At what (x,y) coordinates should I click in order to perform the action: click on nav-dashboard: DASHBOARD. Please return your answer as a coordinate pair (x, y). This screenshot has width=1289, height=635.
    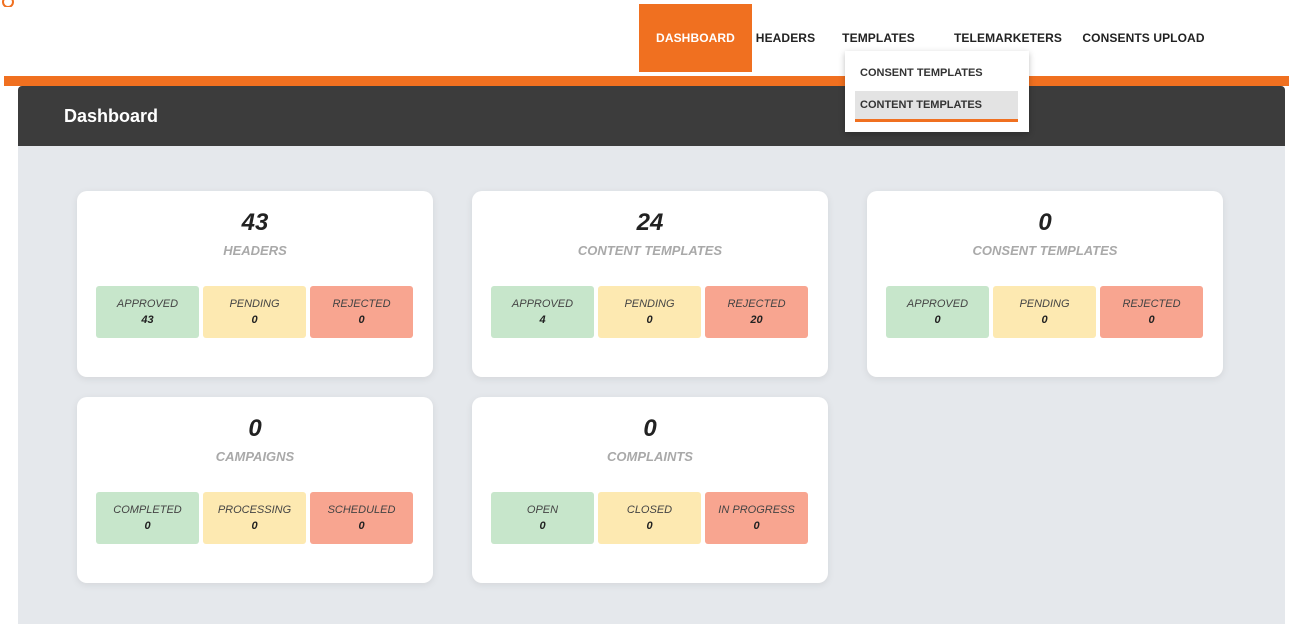
    Looking at the image, I should click on (695, 38).